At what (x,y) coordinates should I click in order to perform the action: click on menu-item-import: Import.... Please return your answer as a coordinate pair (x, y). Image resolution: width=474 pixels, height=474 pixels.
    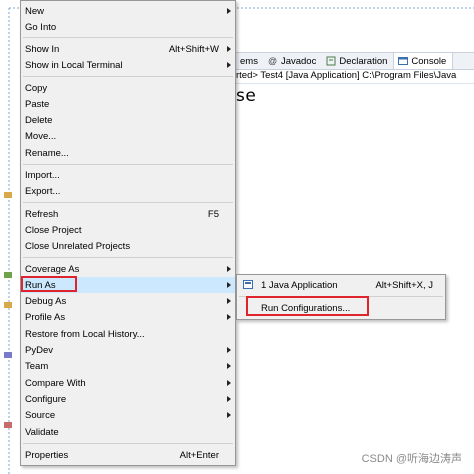
    Looking at the image, I should click on (128, 175).